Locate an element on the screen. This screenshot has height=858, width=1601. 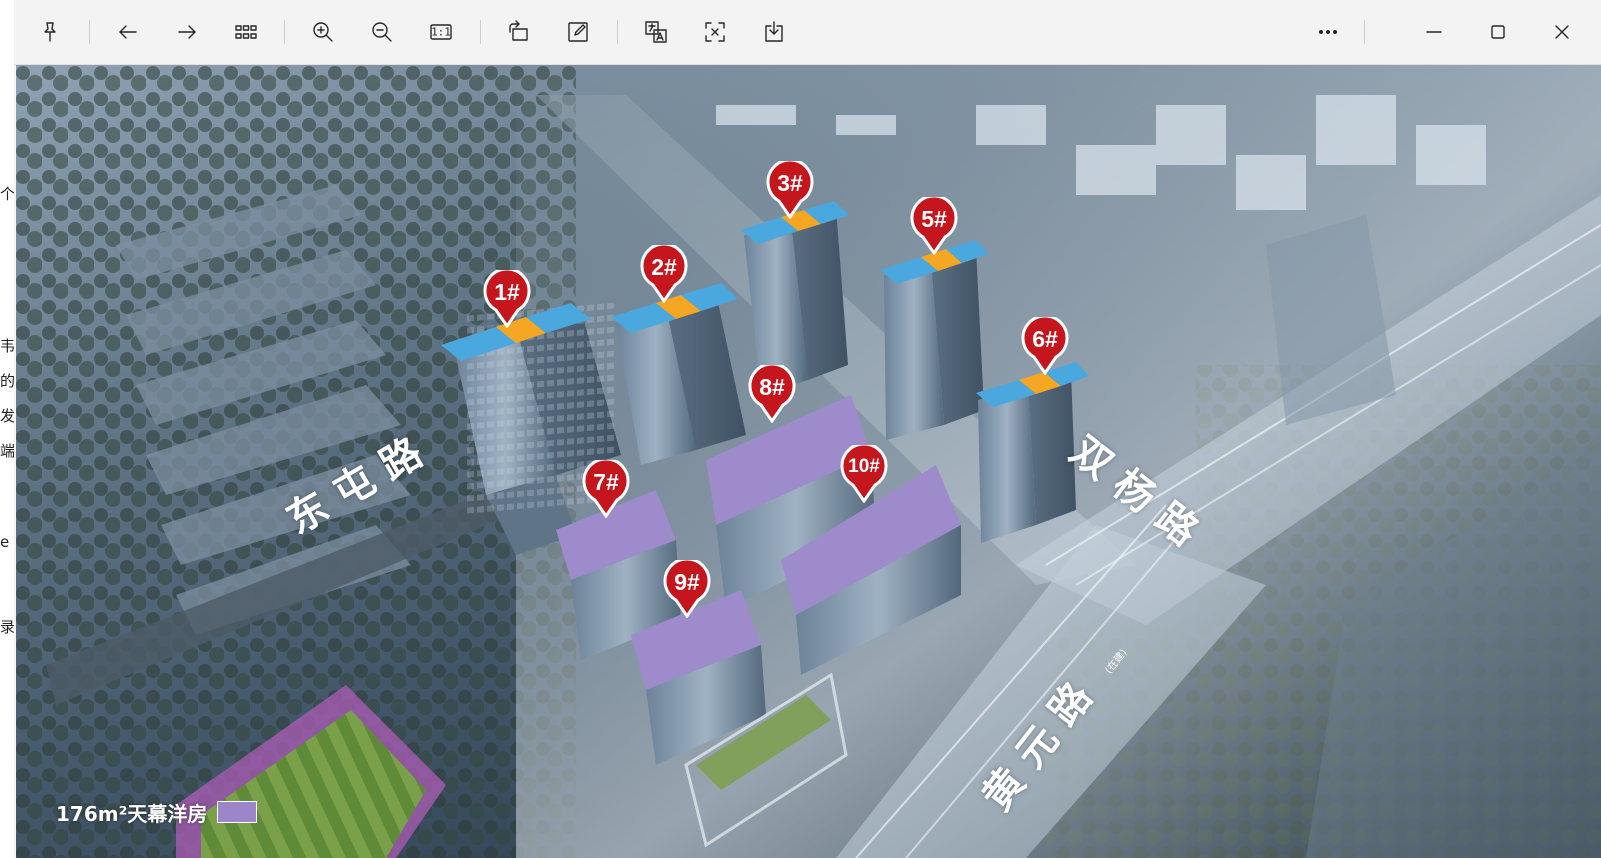
clipped-text-char: 个 is located at coordinates (7, 194).